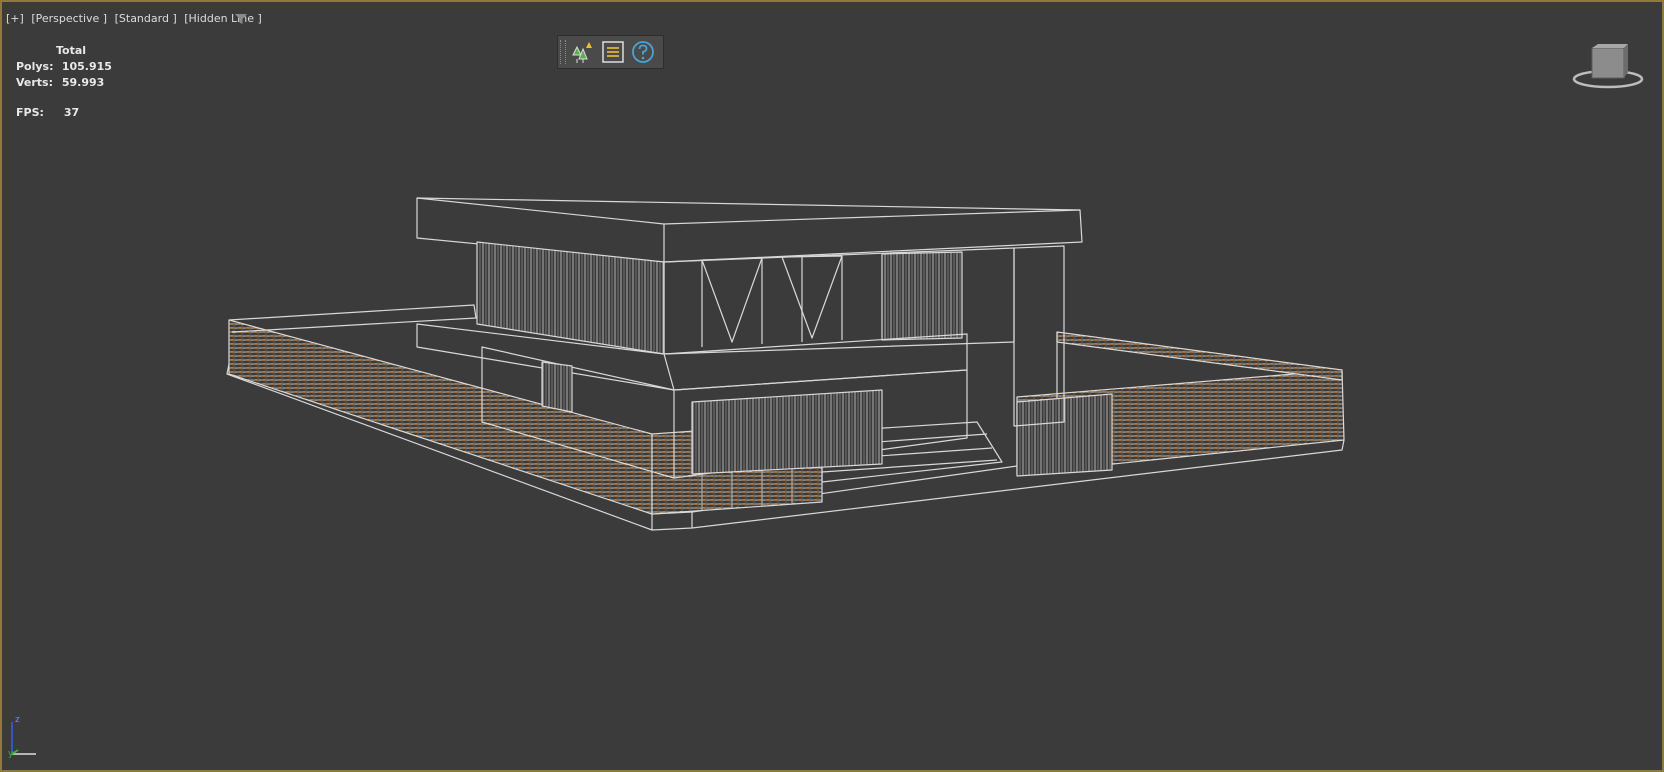 Image resolution: width=1664 pixels, height=772 pixels. What do you see at coordinates (570, 298) in the screenshot?
I see `upper-wall-left` at bounding box center [570, 298].